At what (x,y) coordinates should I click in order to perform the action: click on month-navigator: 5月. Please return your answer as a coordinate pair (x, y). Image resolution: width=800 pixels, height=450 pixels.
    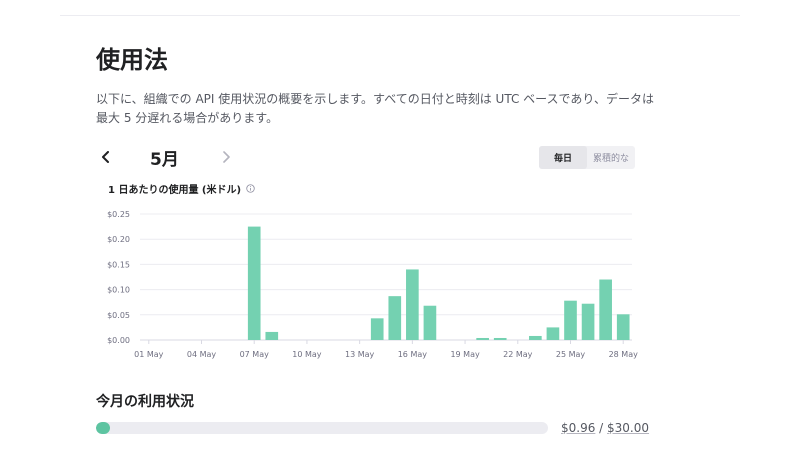
    Looking at the image, I should click on (176, 157).